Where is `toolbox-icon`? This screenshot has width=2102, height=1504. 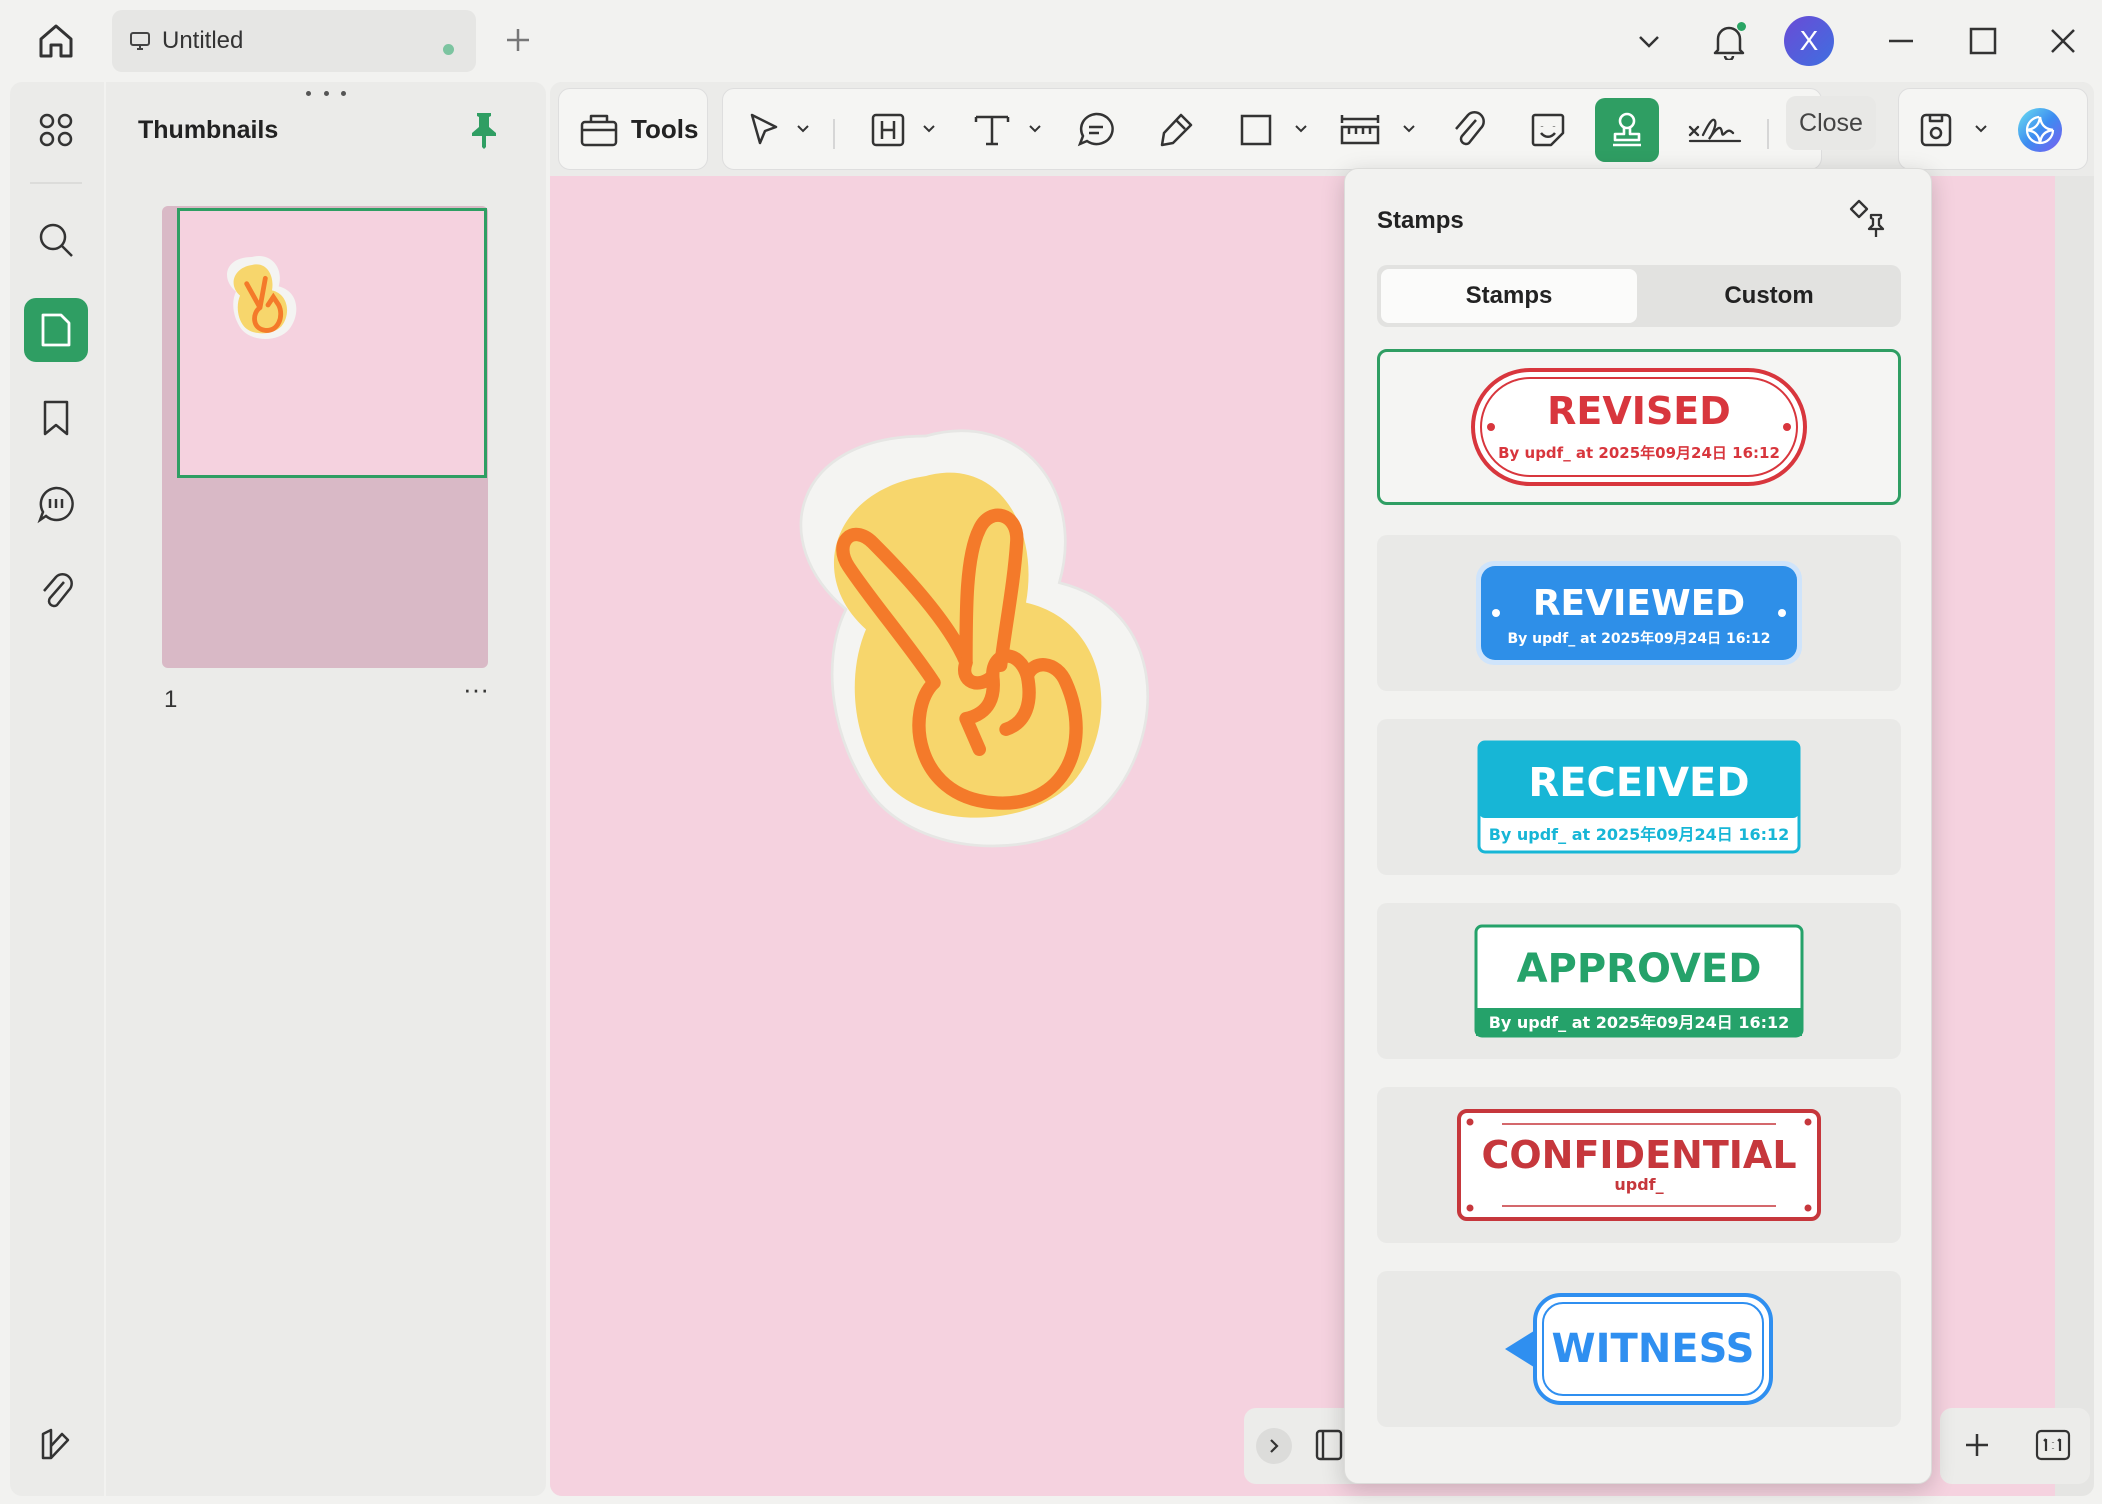 toolbox-icon is located at coordinates (599, 130).